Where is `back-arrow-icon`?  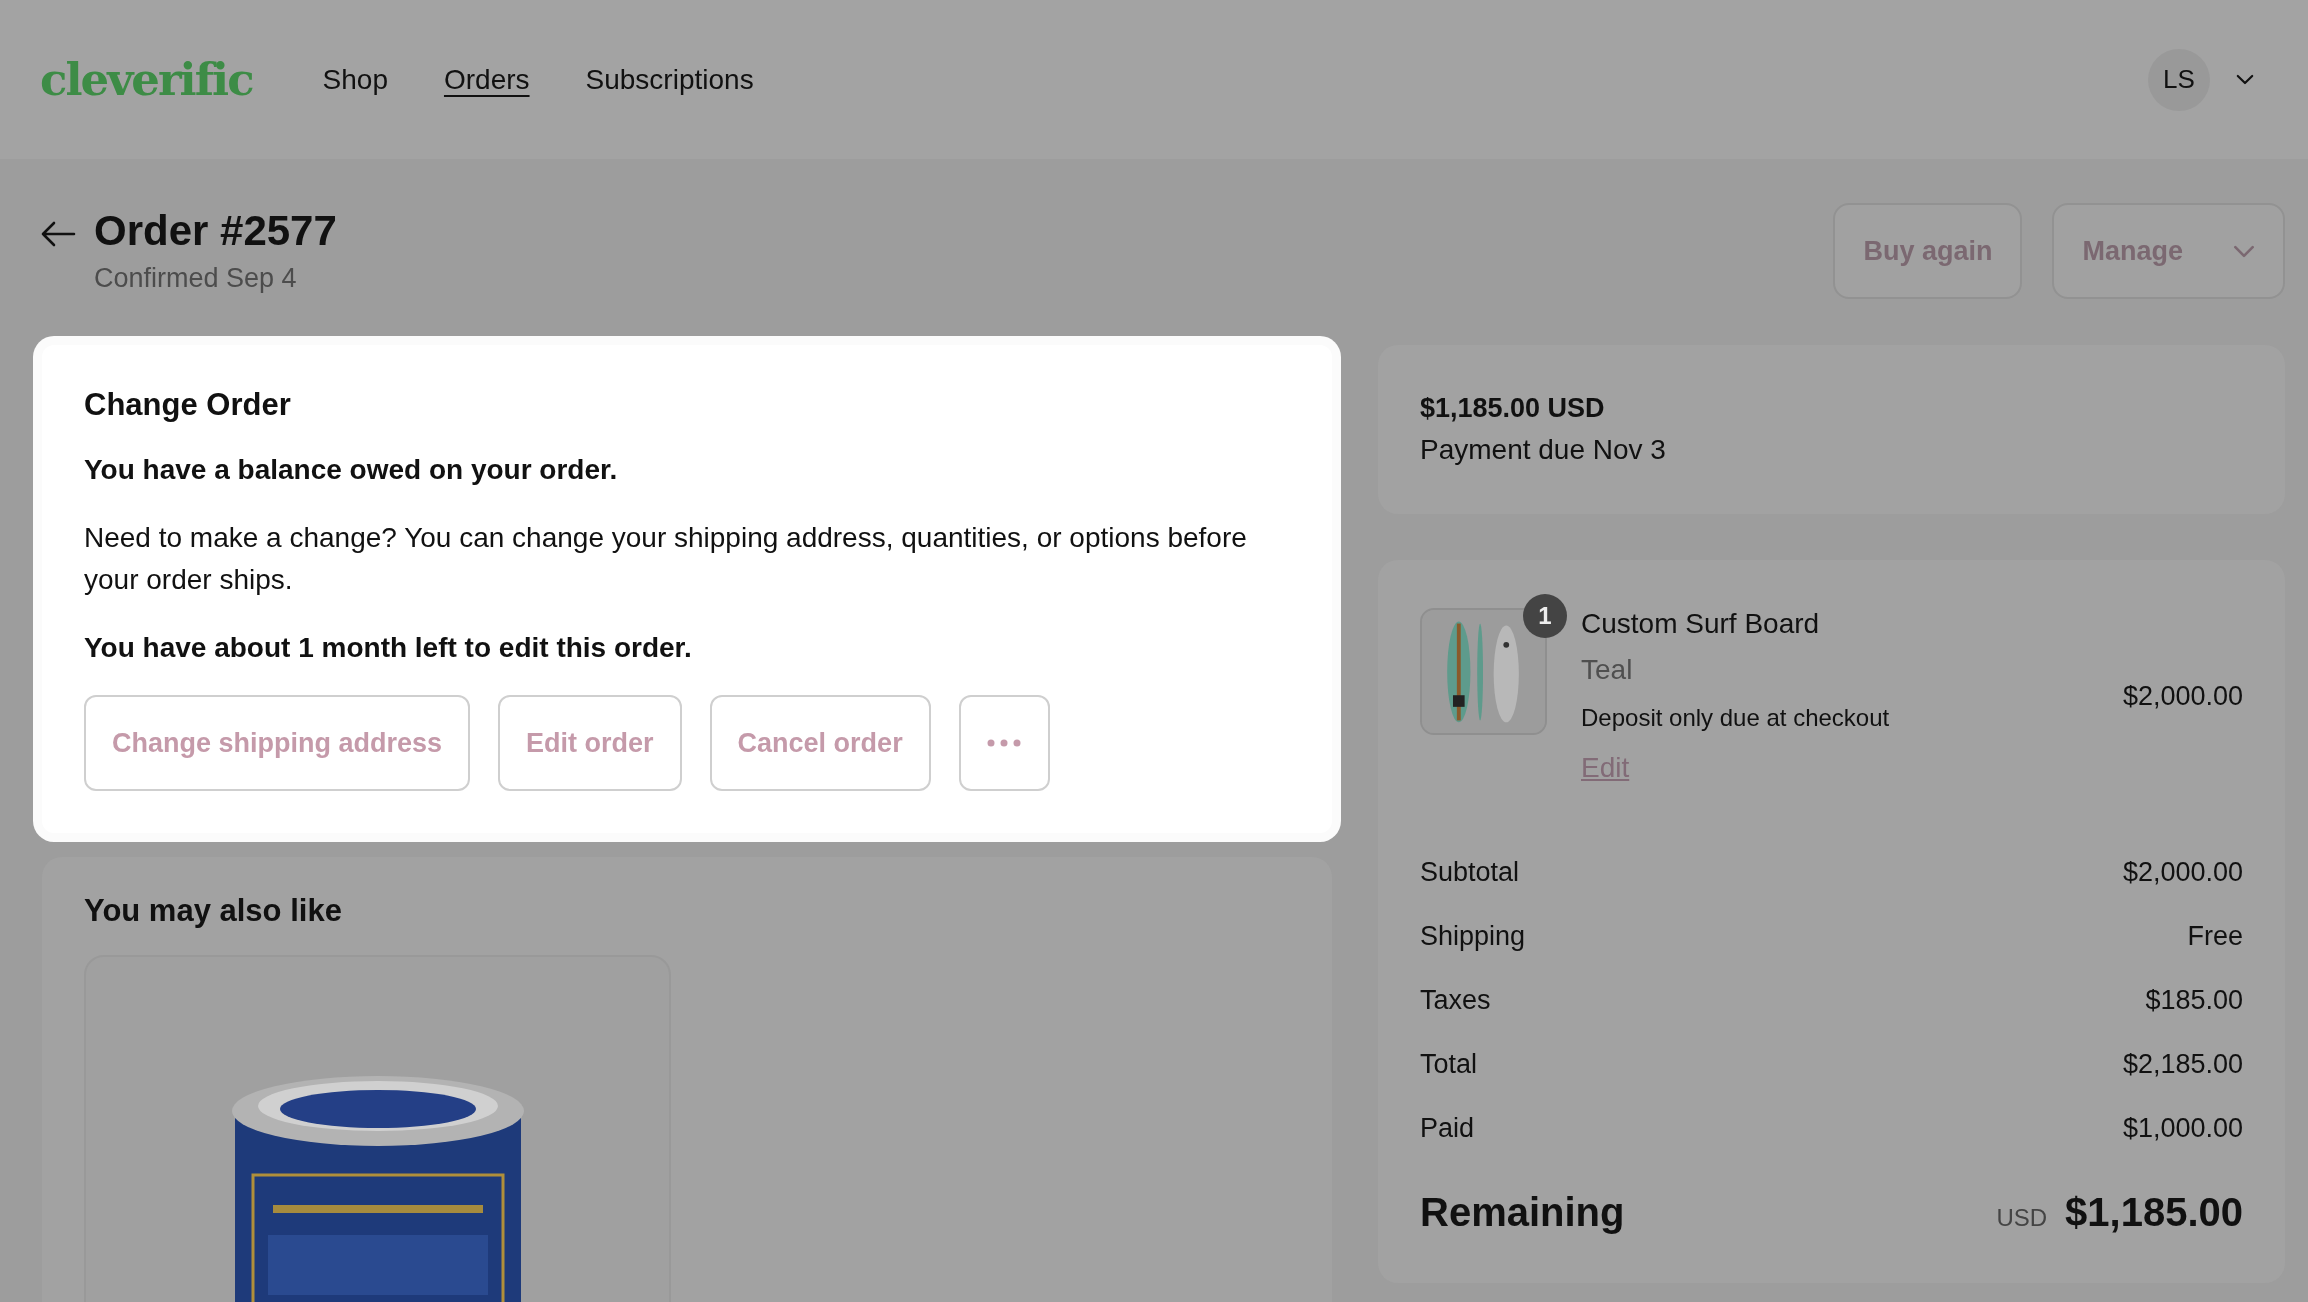 back-arrow-icon is located at coordinates (58, 234).